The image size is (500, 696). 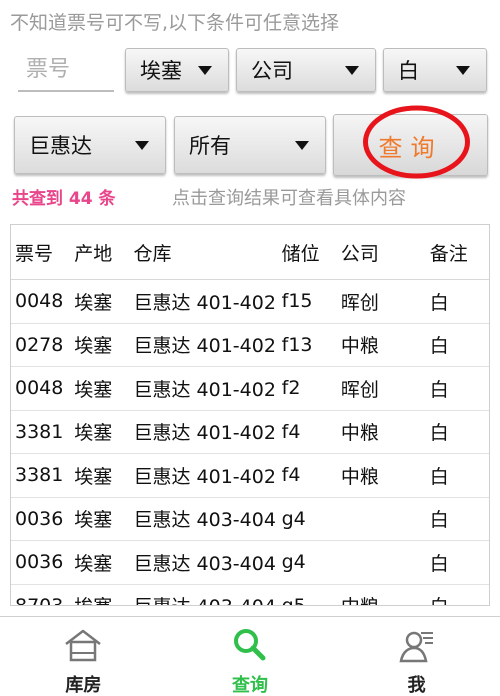 What do you see at coordinates (408, 71) in the screenshot?
I see `note-dropdown-value: 白` at bounding box center [408, 71].